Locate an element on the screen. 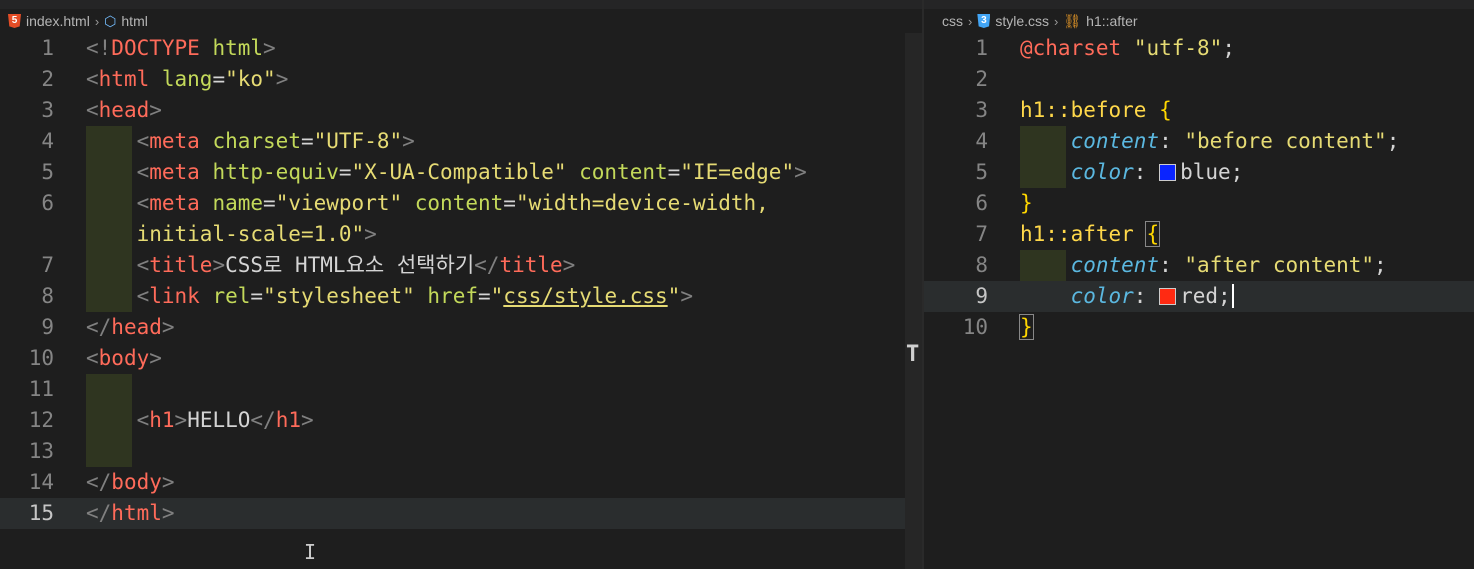 This screenshot has width=1474, height=569. line-number: 13 is located at coordinates (41, 451).